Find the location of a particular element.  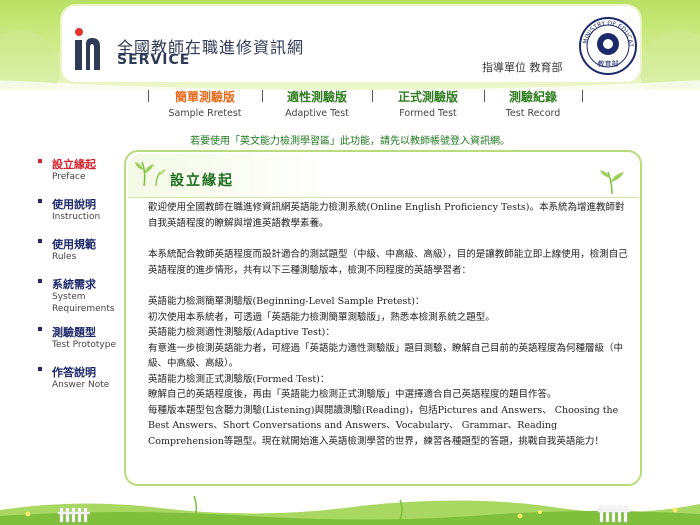

tab-label-zh: 適性測驗版 is located at coordinates (316, 97).